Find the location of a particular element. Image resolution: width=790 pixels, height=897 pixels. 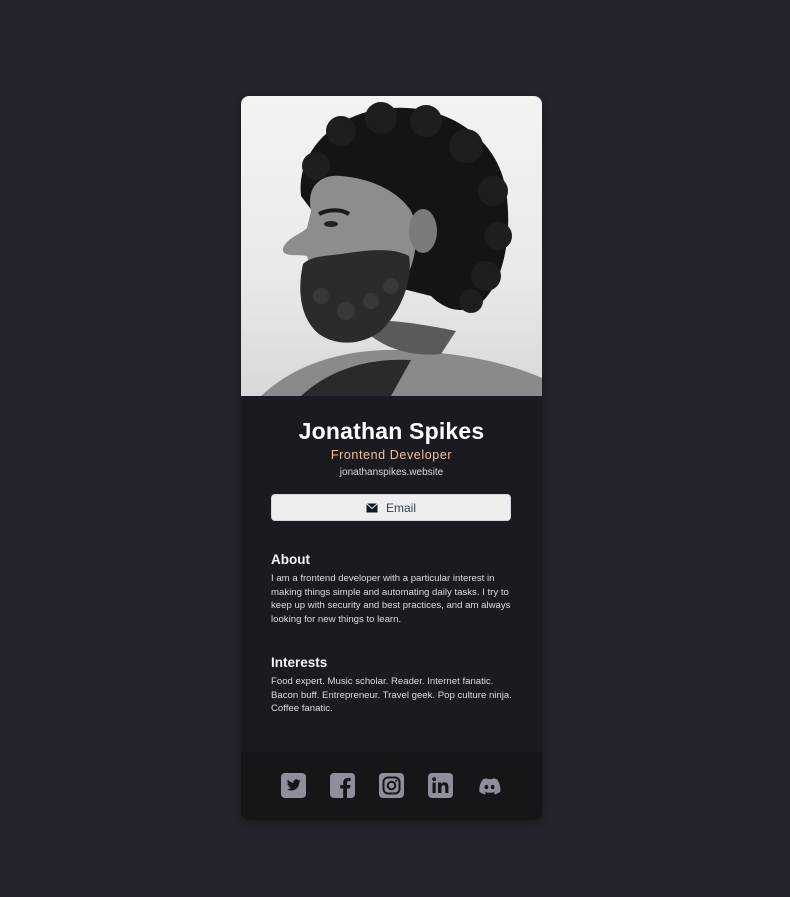

profile-website-link: jonathanspikes.website is located at coordinates (391, 472).